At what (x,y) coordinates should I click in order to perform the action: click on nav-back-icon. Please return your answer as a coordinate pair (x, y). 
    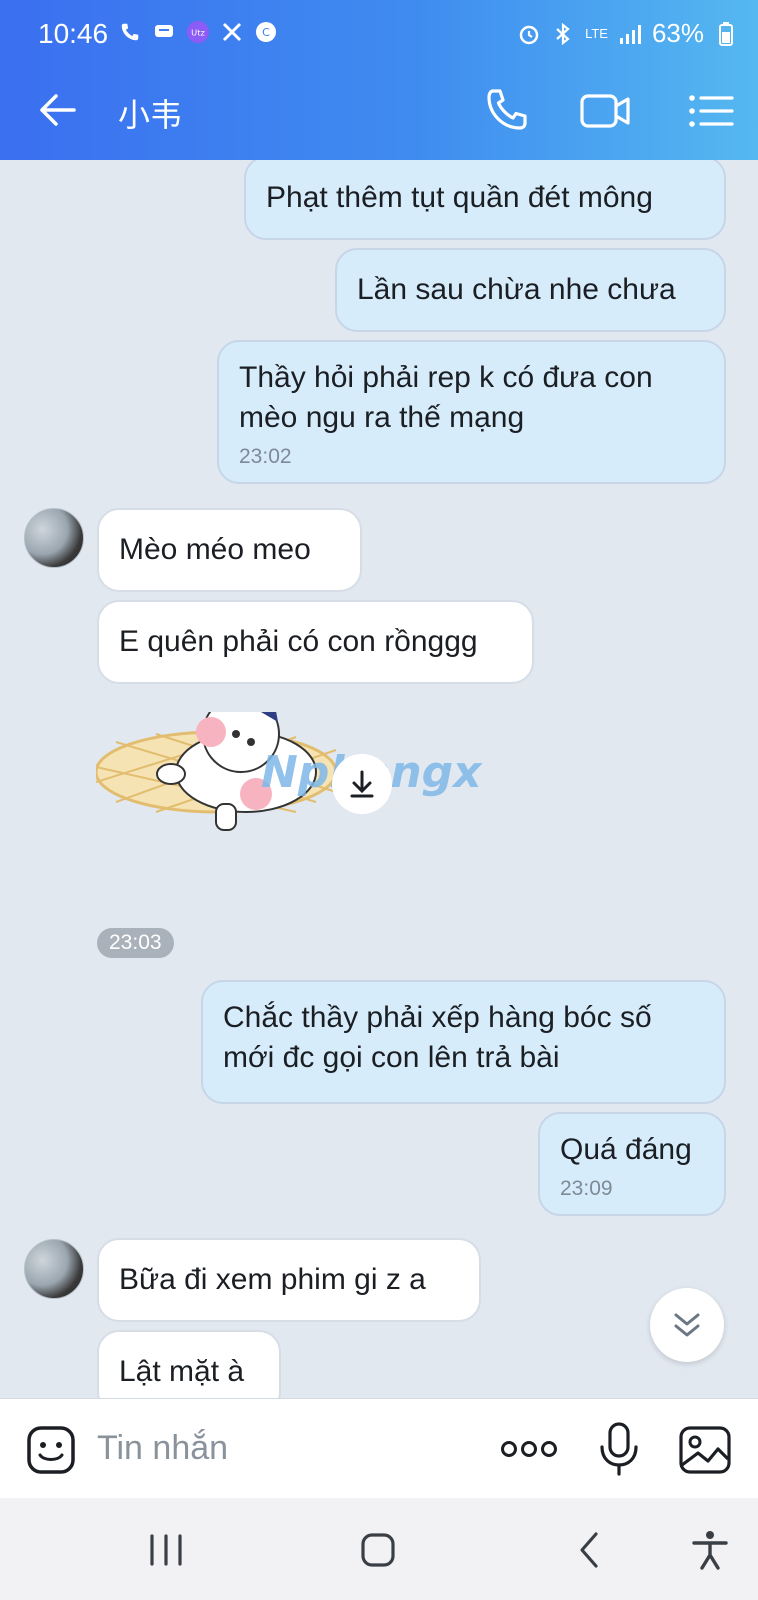
    Looking at the image, I should click on (589, 1550).